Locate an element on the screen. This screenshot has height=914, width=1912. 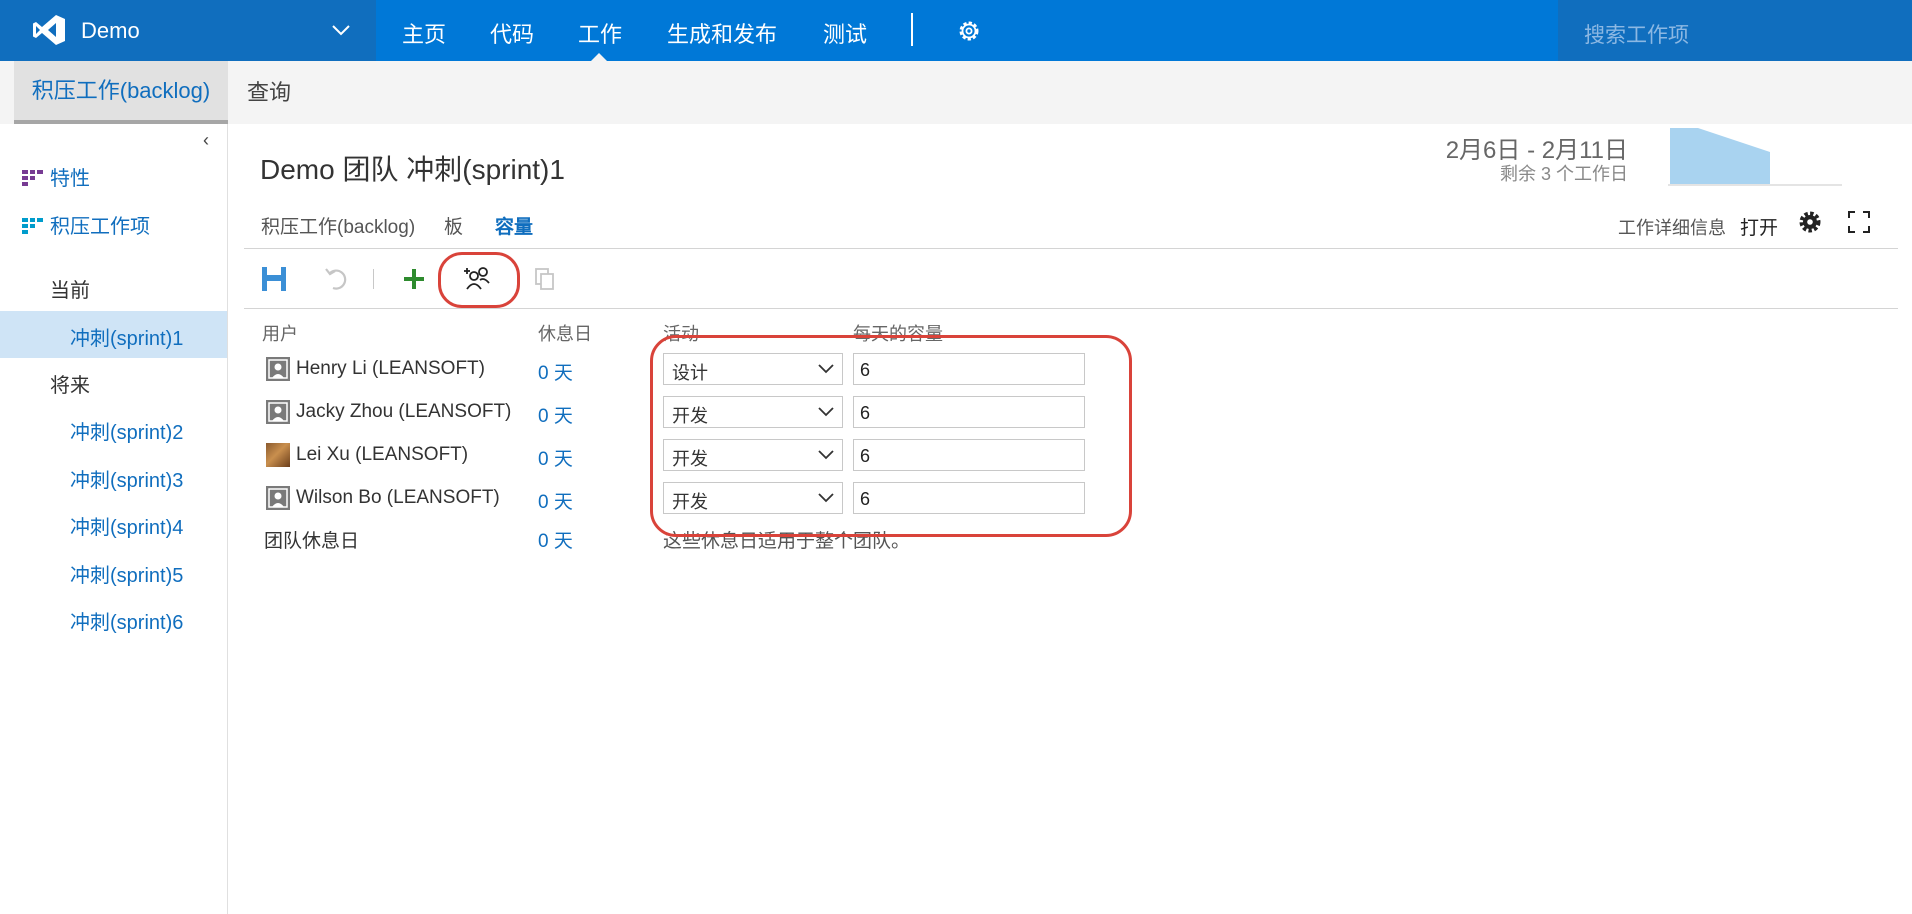
sidebar-item-sprint1: 冲刺(sprint)1 is located at coordinates (126, 336).